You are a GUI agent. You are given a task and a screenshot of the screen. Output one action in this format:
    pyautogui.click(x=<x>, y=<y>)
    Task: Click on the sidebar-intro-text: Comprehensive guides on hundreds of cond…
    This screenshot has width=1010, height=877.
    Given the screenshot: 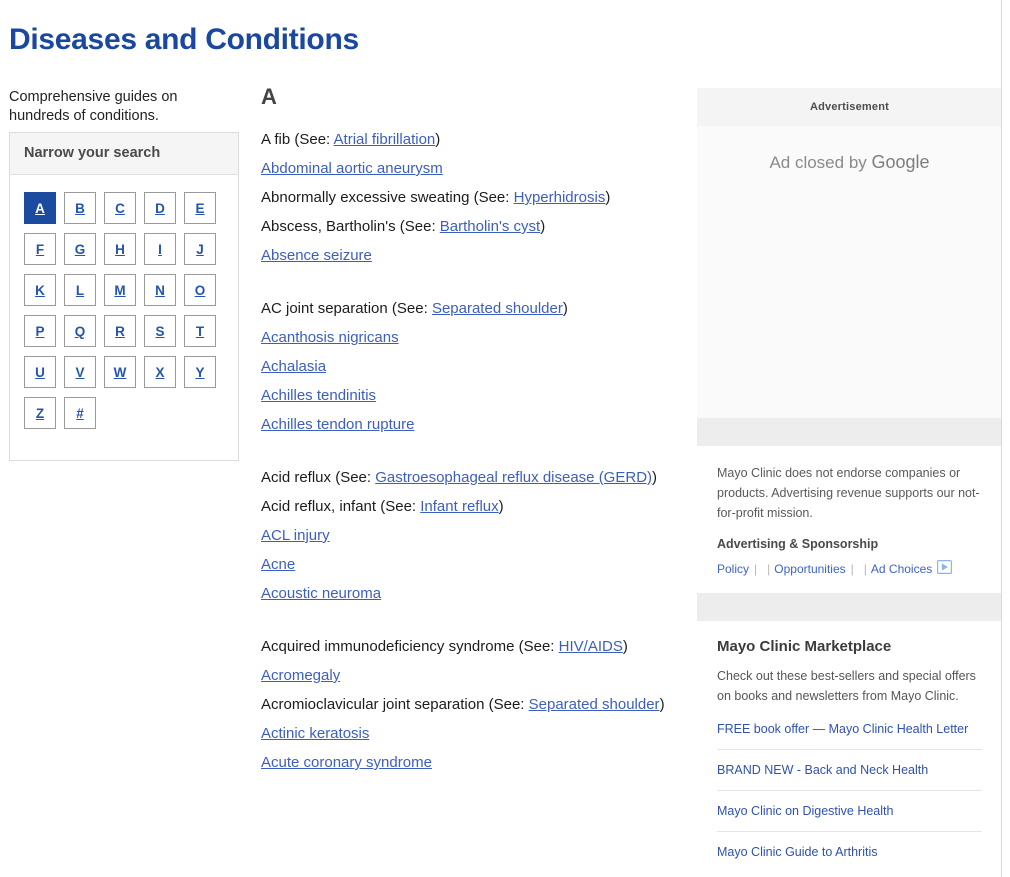 What is the action you would take?
    pyautogui.click(x=93, y=106)
    